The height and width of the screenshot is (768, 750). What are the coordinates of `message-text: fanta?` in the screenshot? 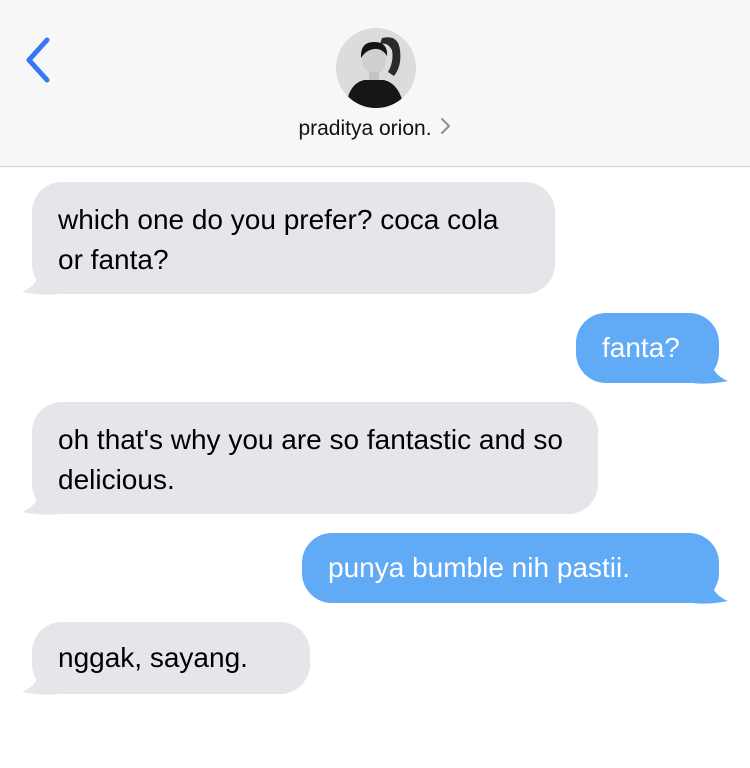 It's located at (641, 347).